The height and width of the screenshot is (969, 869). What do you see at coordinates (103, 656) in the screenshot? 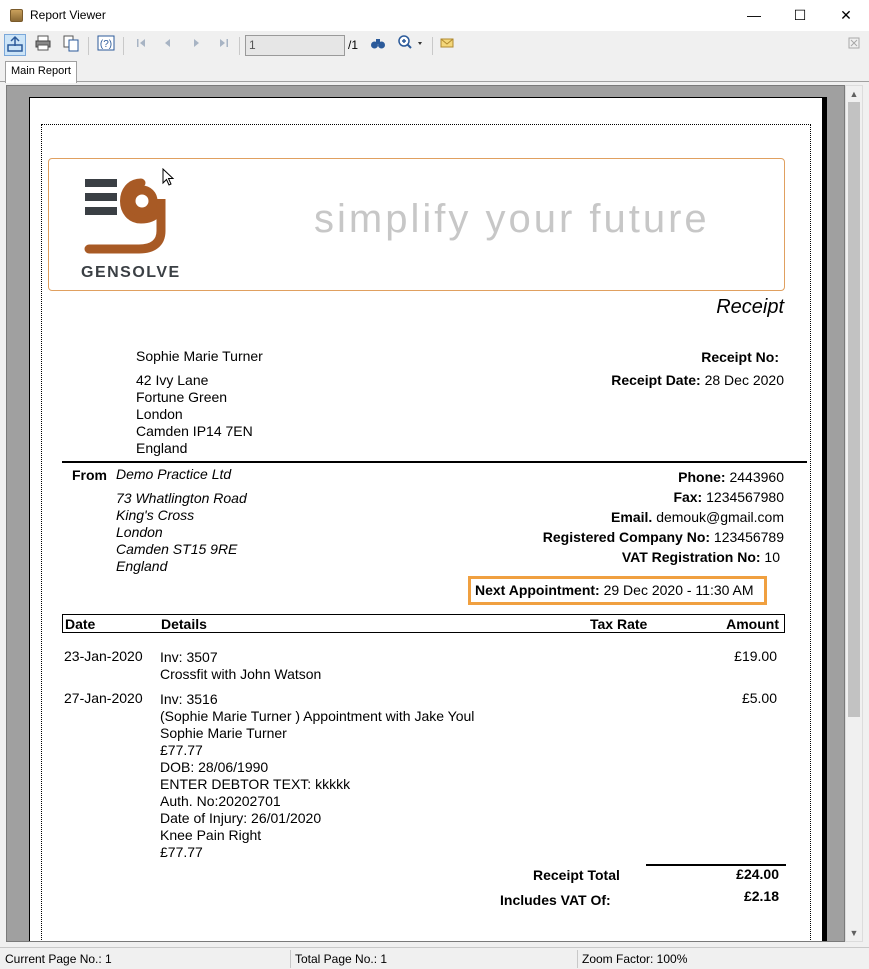
I see `row-date: 23-Jan-2020` at bounding box center [103, 656].